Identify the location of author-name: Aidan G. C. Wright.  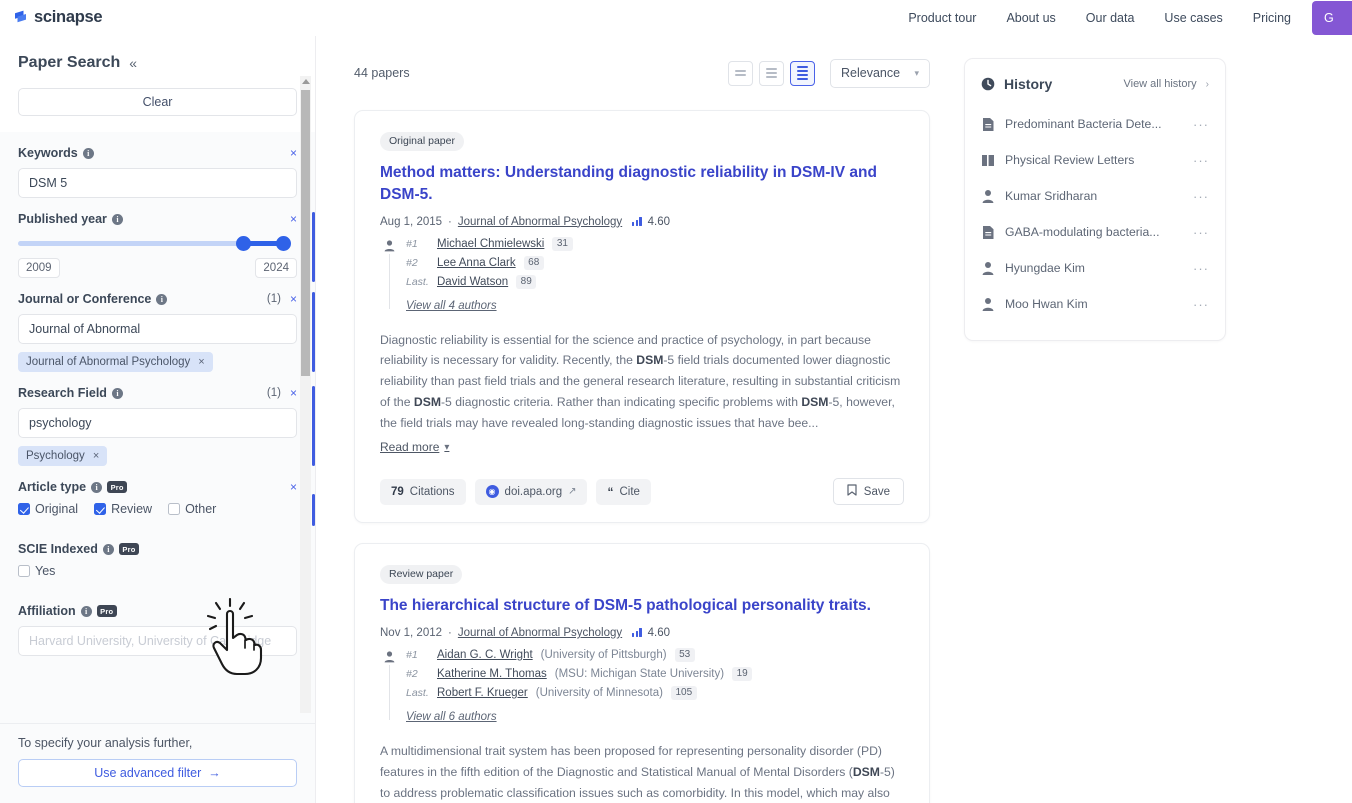
(485, 655).